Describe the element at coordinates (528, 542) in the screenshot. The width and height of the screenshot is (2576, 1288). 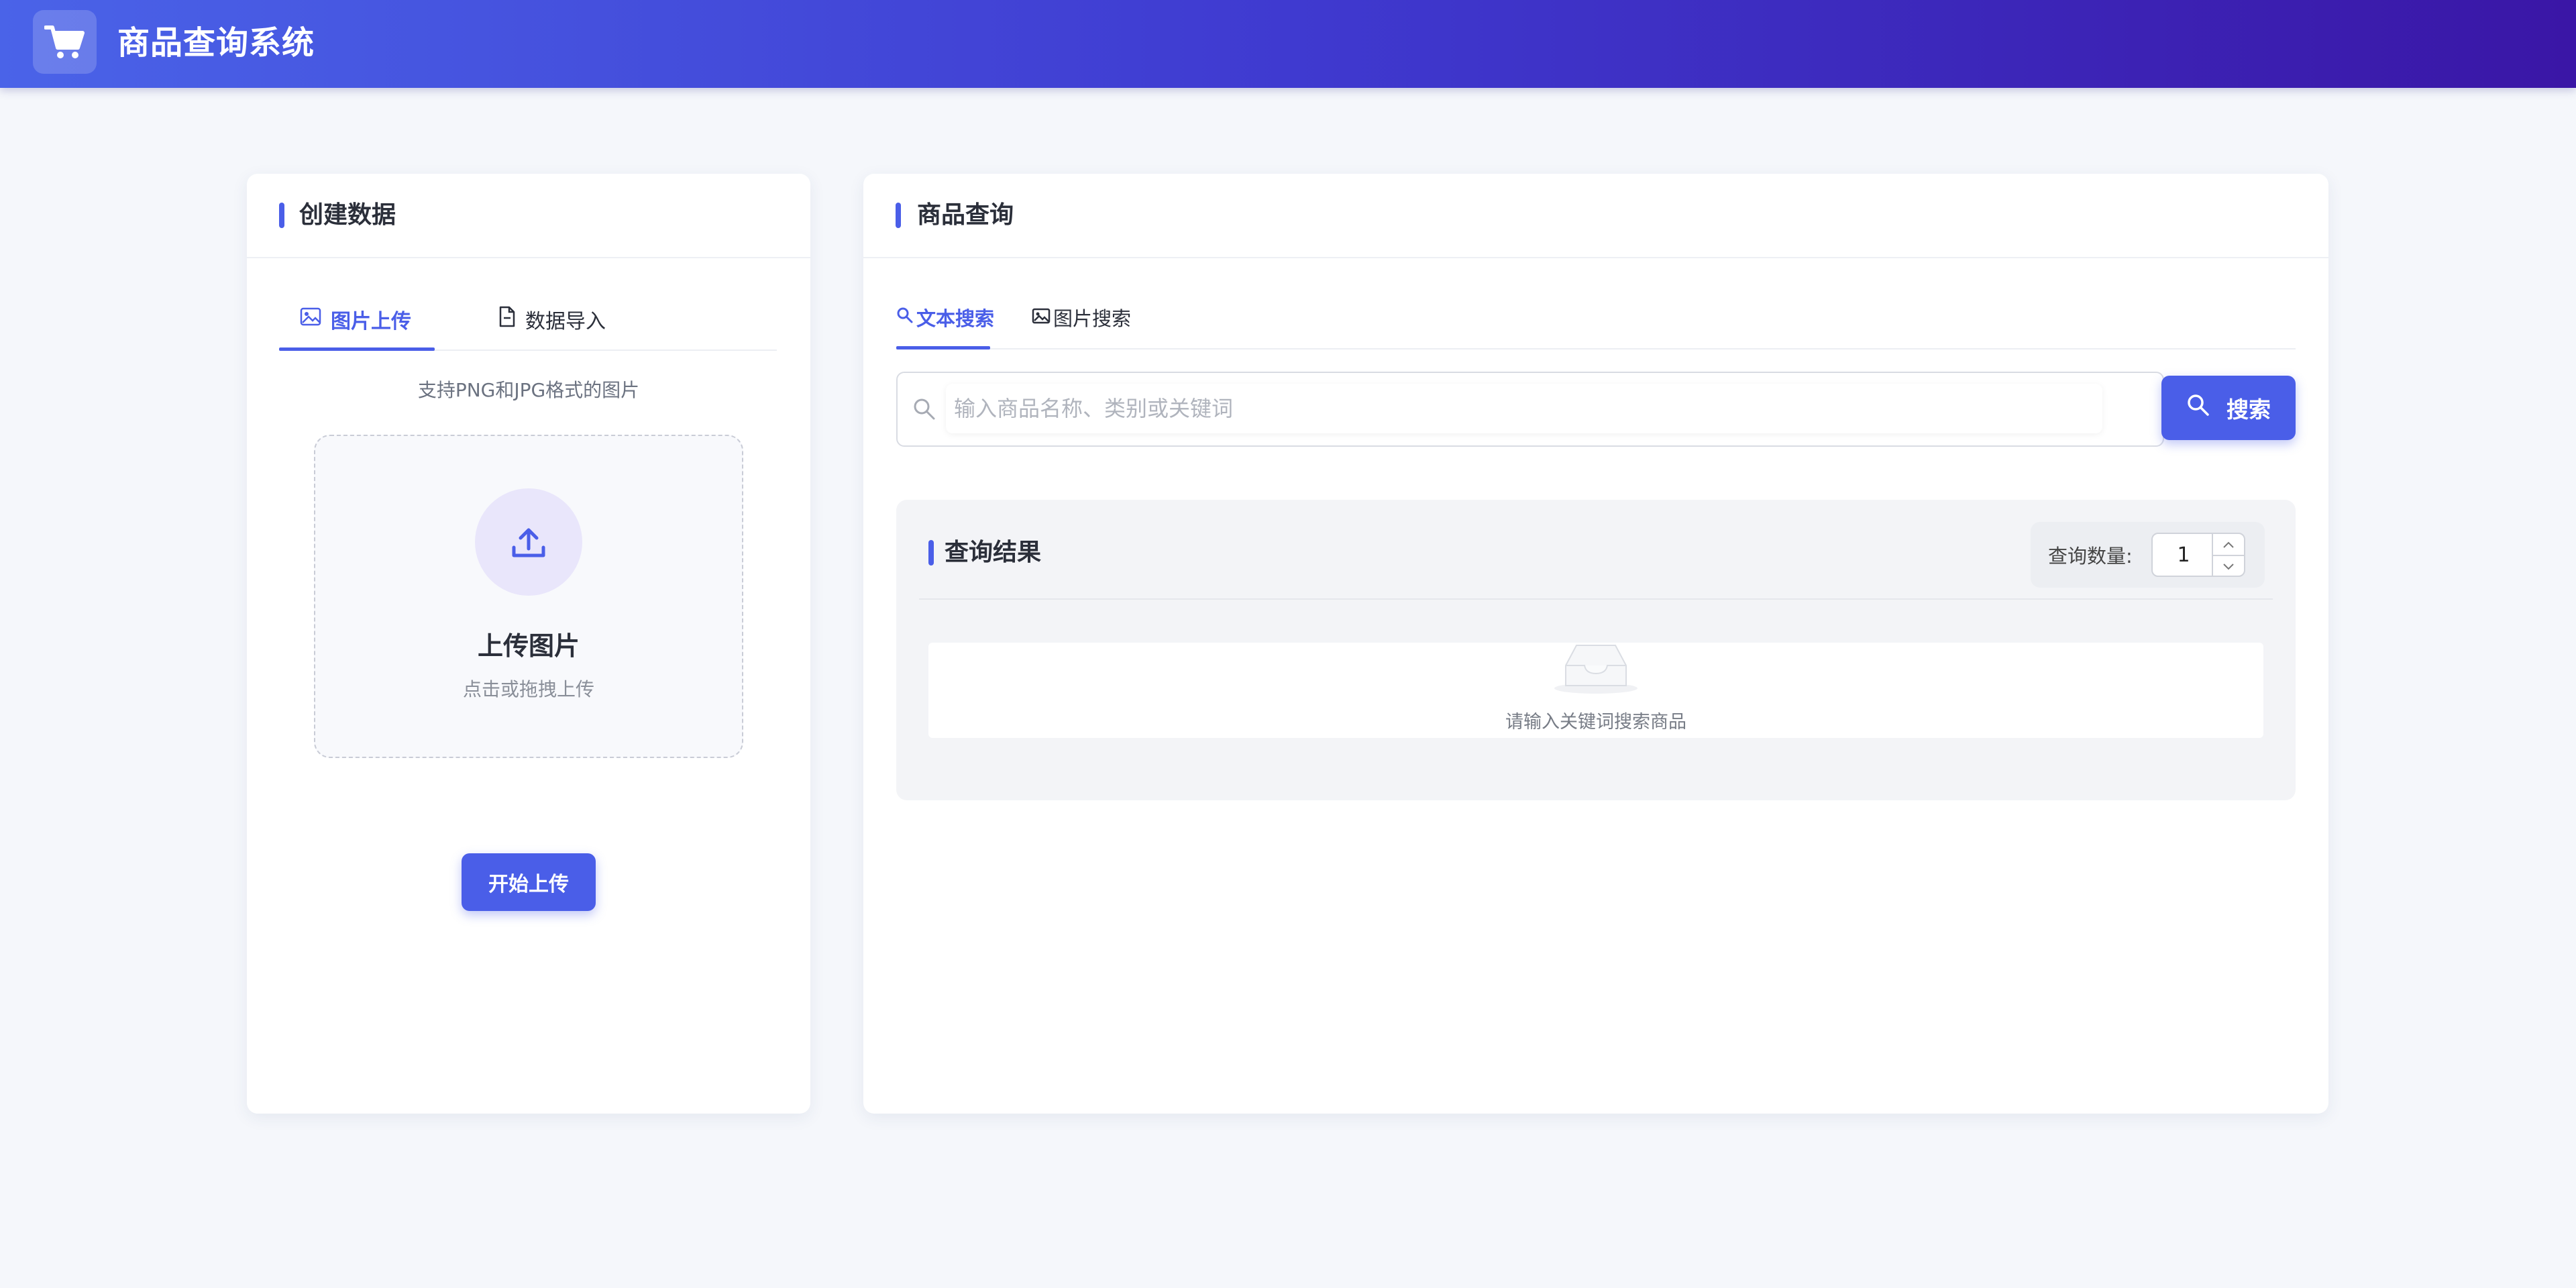
I see `upload-icon` at that location.